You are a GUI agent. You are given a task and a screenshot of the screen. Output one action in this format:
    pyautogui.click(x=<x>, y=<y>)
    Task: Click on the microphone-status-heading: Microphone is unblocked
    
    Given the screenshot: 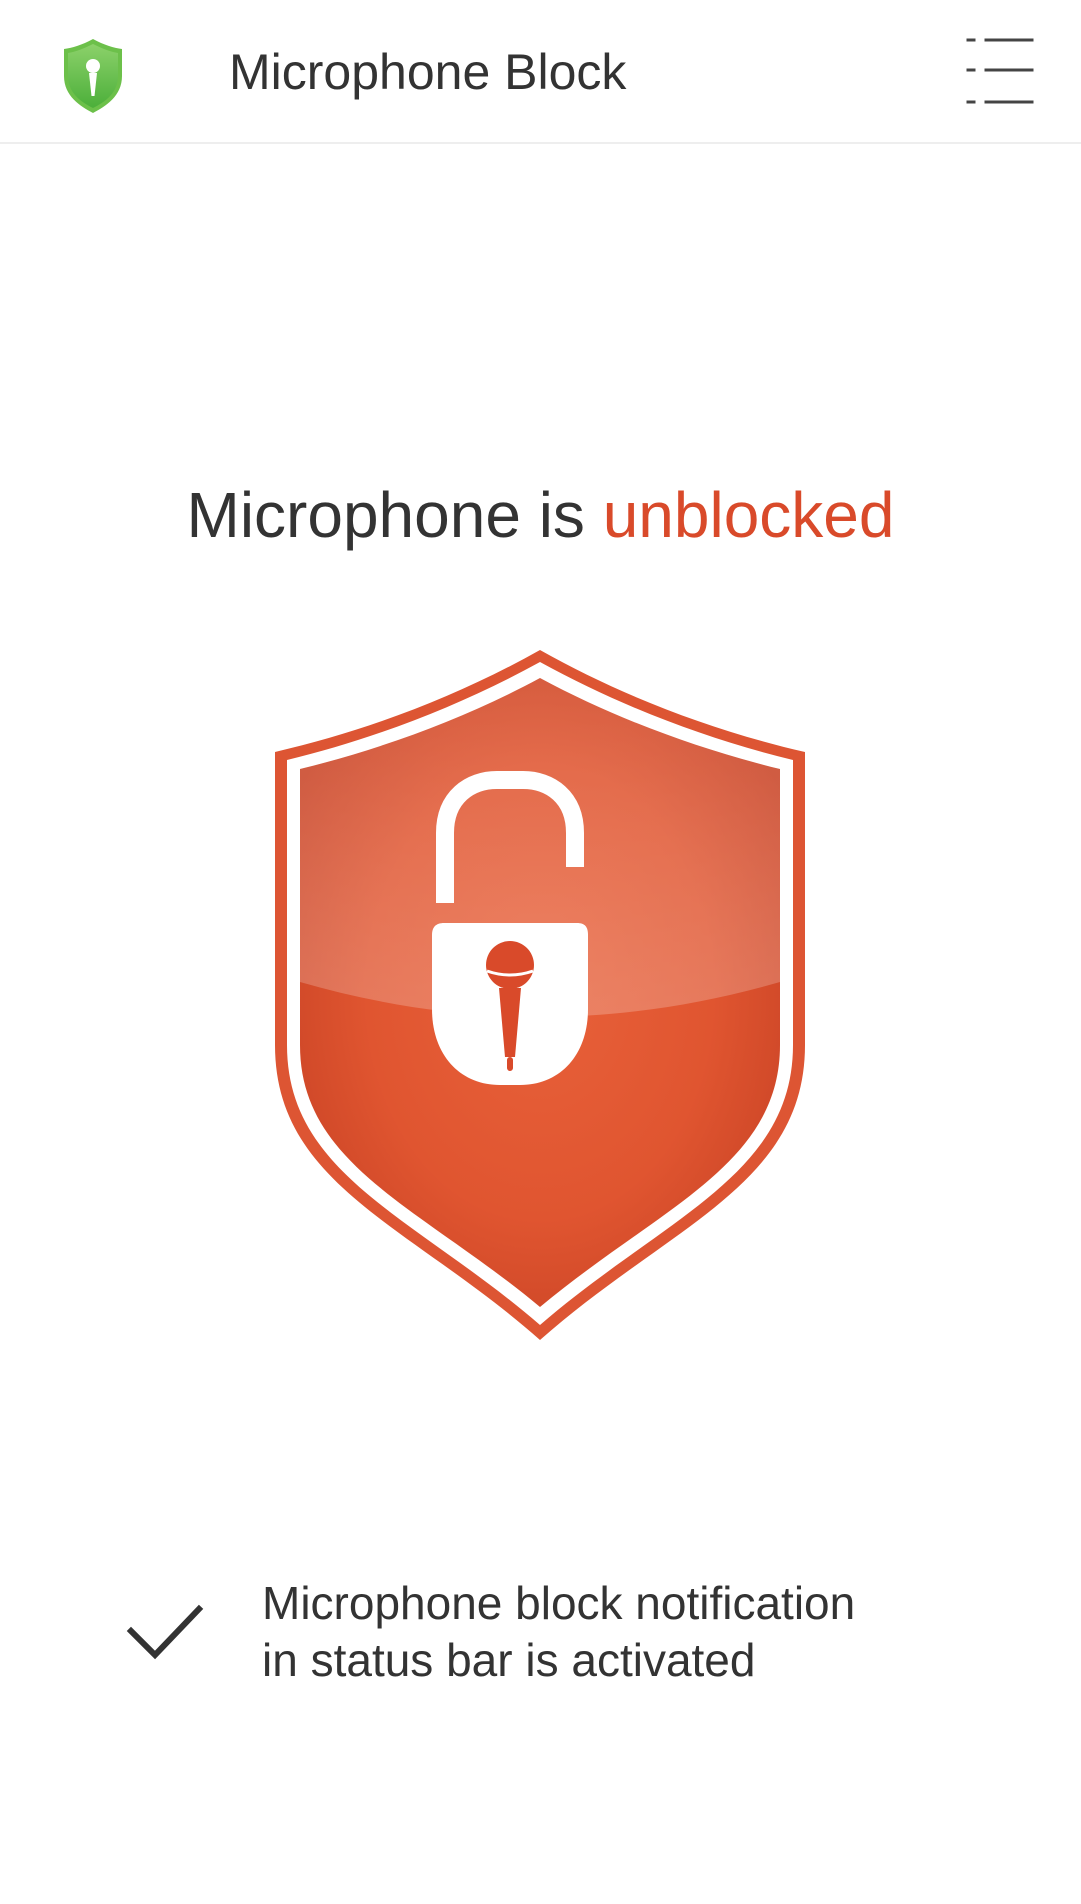 What is the action you would take?
    pyautogui.click(x=540, y=515)
    